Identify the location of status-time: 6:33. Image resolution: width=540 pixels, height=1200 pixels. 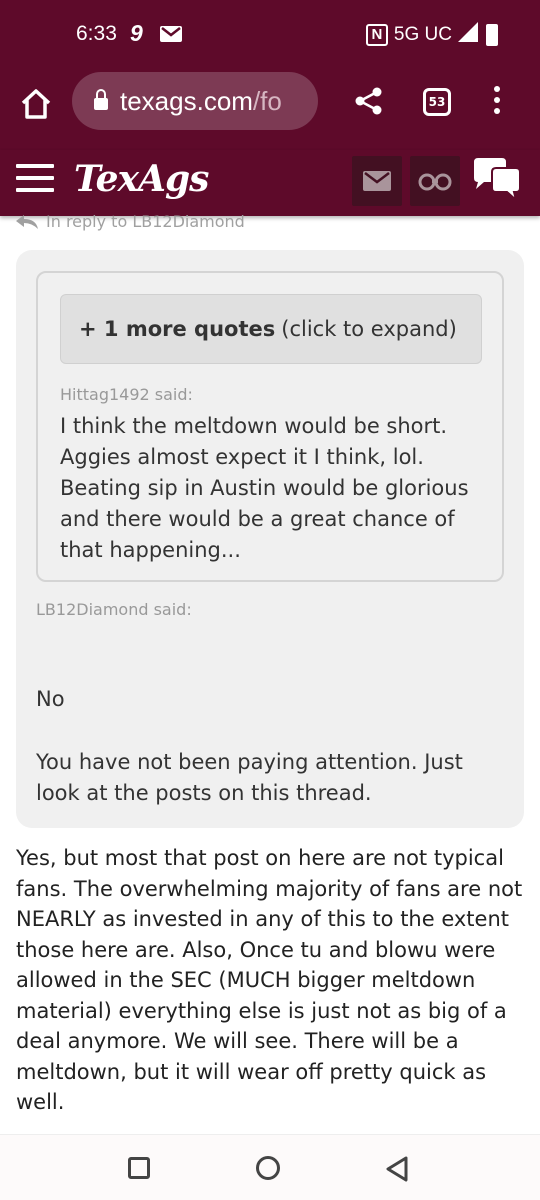
(96, 33).